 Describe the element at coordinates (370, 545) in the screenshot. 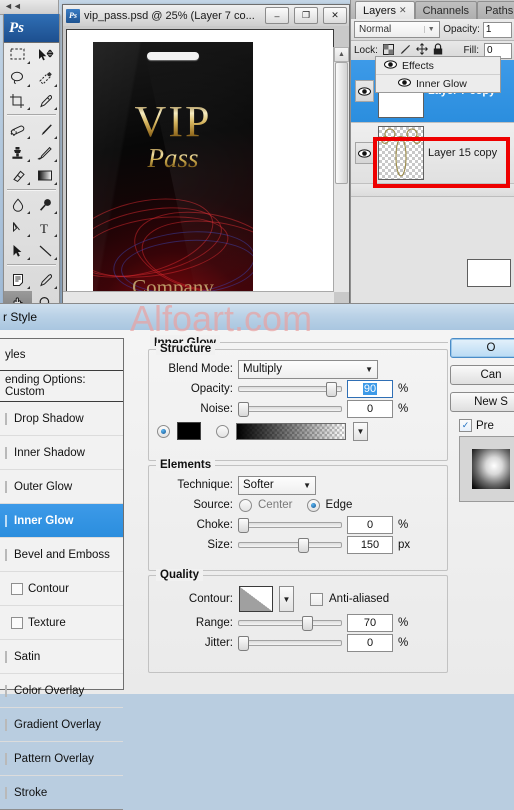

I see `size-input: 150` at that location.